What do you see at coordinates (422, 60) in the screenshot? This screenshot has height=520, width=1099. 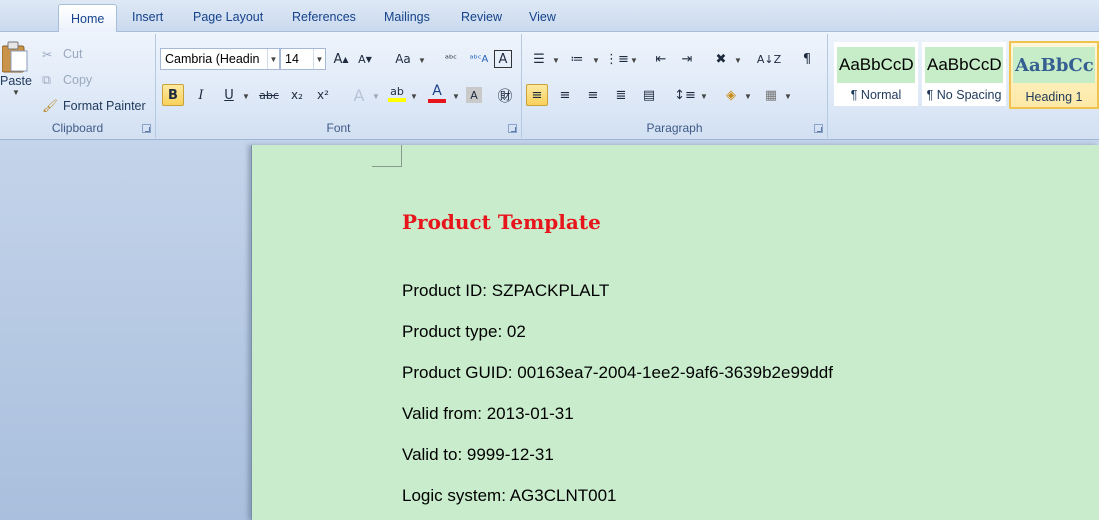 I see `change-case-dropdown-icon: ▼` at bounding box center [422, 60].